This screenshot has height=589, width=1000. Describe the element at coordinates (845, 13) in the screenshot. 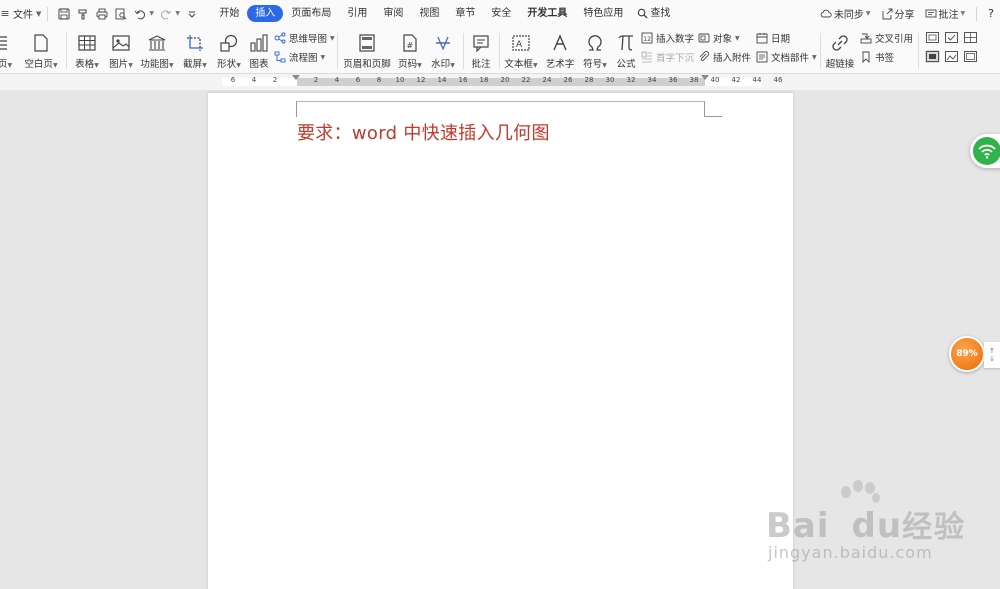

I see `sync-button: 未同步 ▼` at that location.